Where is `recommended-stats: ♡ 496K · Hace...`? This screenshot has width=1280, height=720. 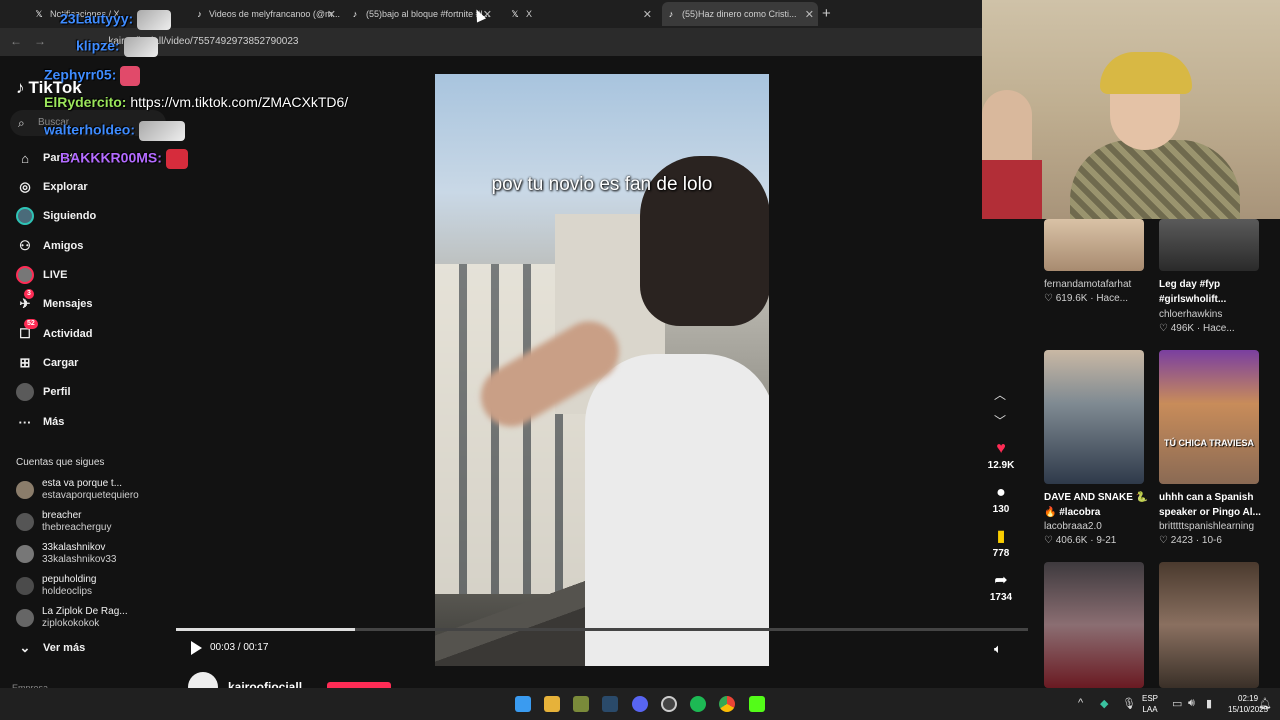 recommended-stats: ♡ 496K · Hace... is located at coordinates (1197, 328).